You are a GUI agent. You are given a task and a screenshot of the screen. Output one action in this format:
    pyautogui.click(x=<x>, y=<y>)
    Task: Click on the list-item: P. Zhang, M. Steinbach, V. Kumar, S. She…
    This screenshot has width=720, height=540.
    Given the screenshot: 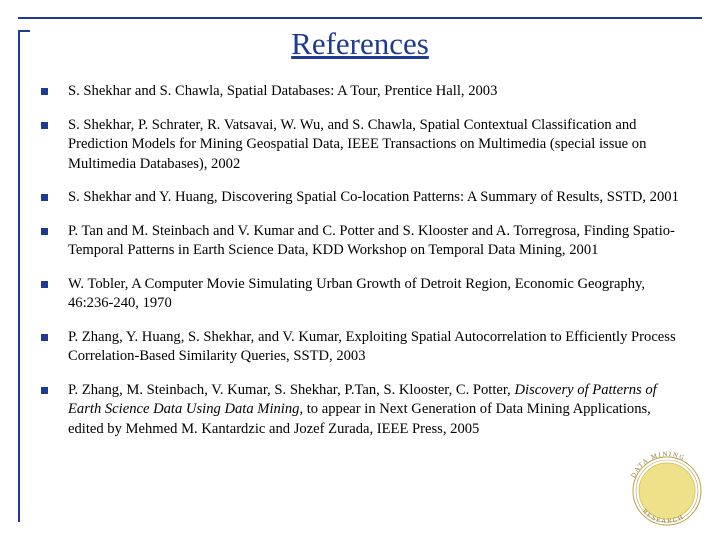 What is the action you would take?
    pyautogui.click(x=360, y=410)
    